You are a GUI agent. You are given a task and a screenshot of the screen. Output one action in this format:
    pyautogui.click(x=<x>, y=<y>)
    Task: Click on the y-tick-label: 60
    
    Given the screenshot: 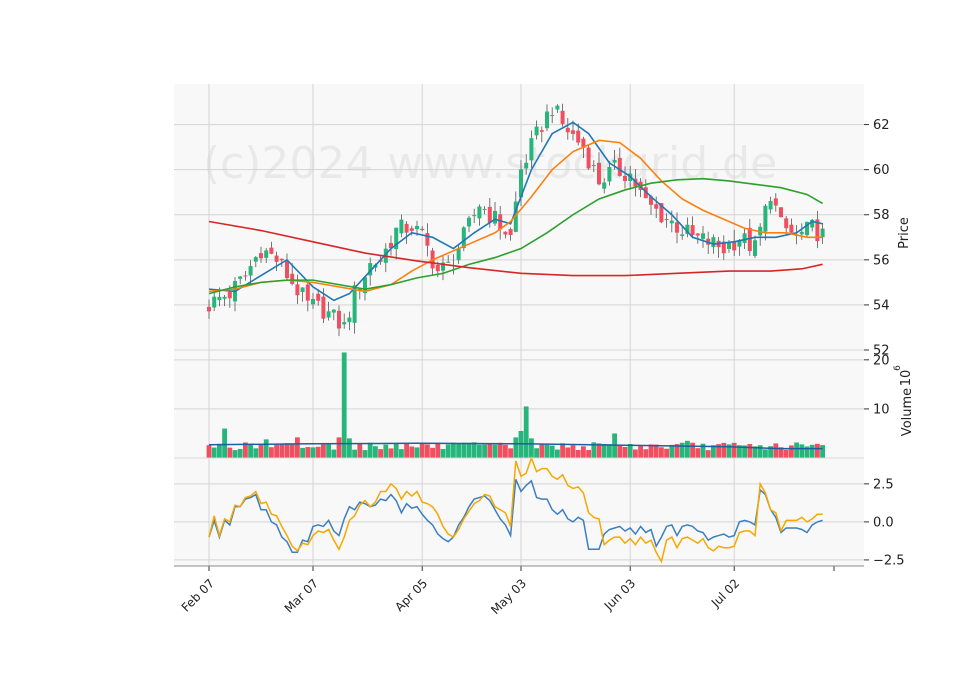 What is the action you would take?
    pyautogui.click(x=881, y=170)
    